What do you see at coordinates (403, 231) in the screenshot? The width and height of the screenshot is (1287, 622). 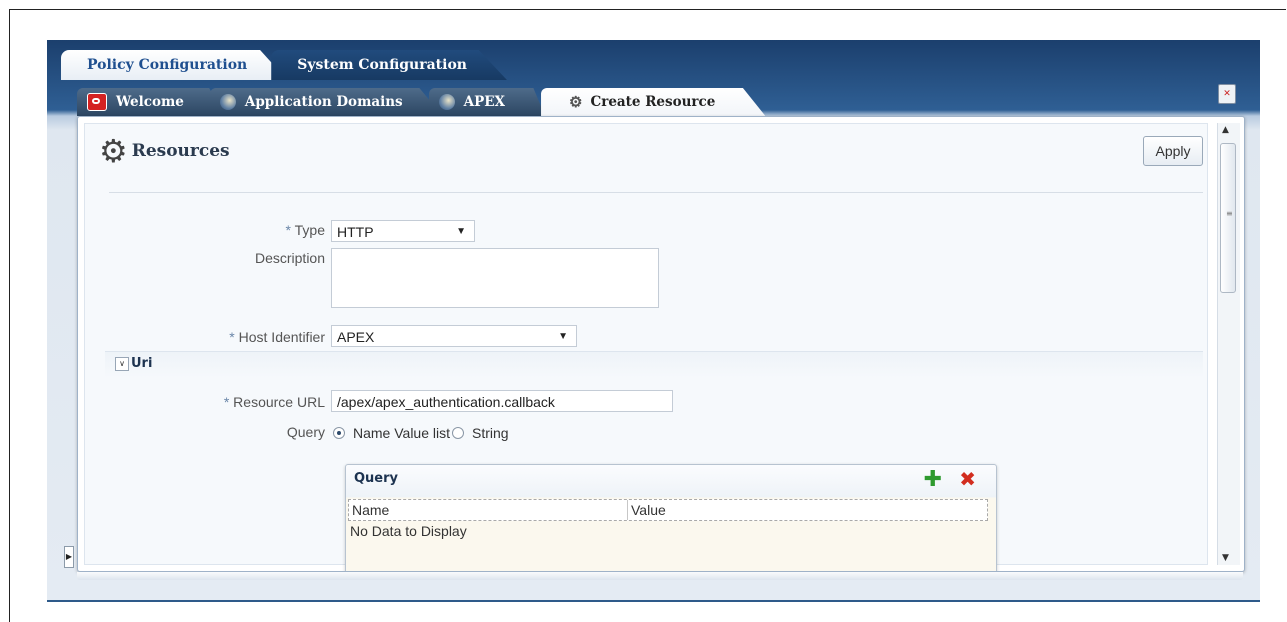 I see `type-select: HTTP ▼` at bounding box center [403, 231].